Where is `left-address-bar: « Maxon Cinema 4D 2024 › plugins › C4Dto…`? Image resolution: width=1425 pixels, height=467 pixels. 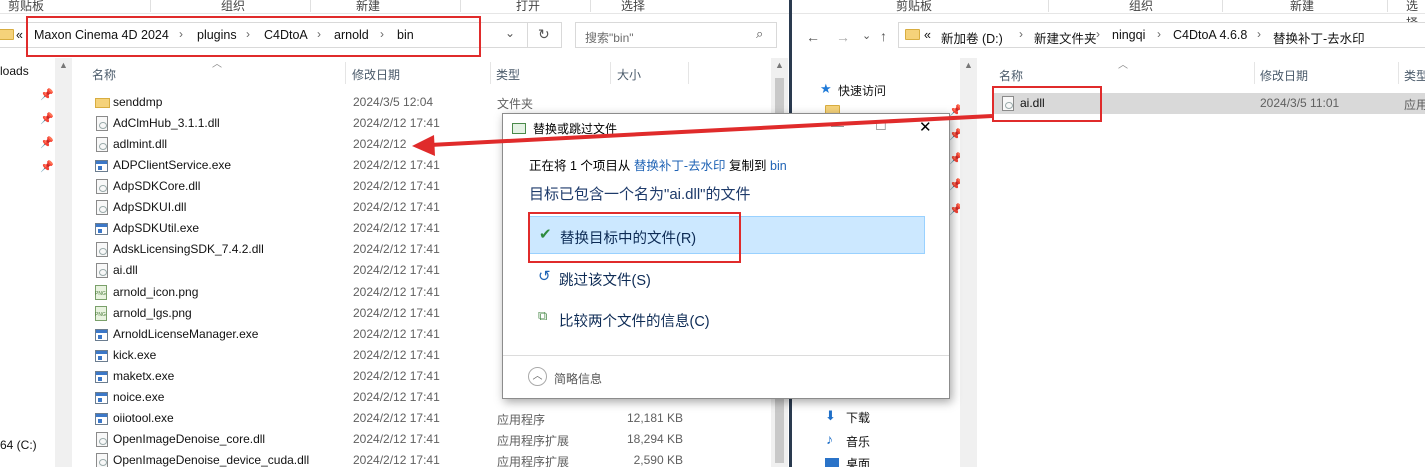 left-address-bar: « Maxon Cinema 4D 2024 › plugins › C4Dto… is located at coordinates (264, 35).